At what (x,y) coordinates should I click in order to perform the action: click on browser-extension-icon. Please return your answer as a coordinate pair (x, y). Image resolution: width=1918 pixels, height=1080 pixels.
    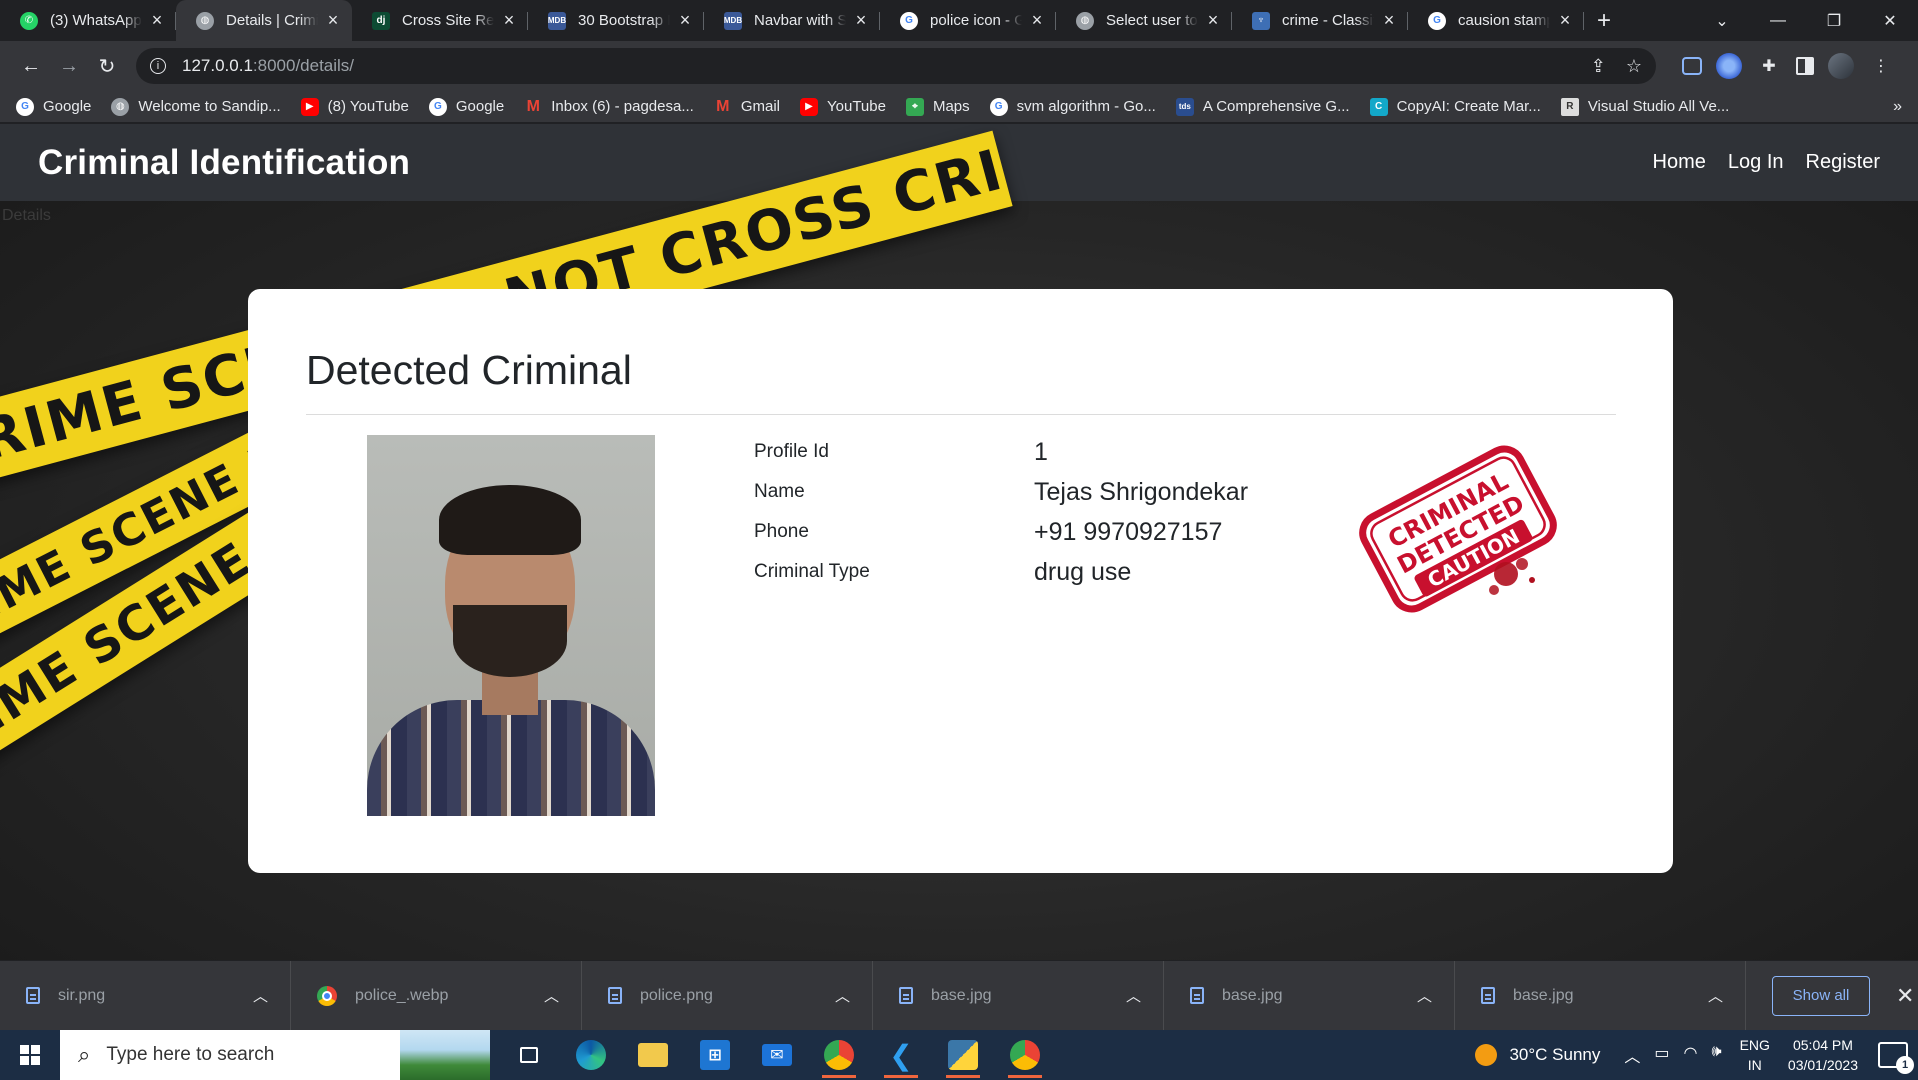
    Looking at the image, I should click on (1729, 66).